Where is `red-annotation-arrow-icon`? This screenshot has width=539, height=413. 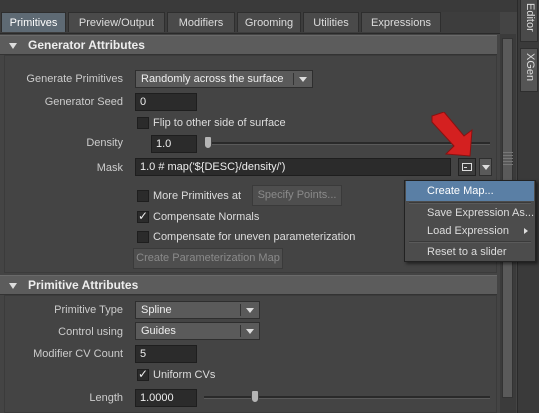
red-annotation-arrow-icon is located at coordinates (452, 134).